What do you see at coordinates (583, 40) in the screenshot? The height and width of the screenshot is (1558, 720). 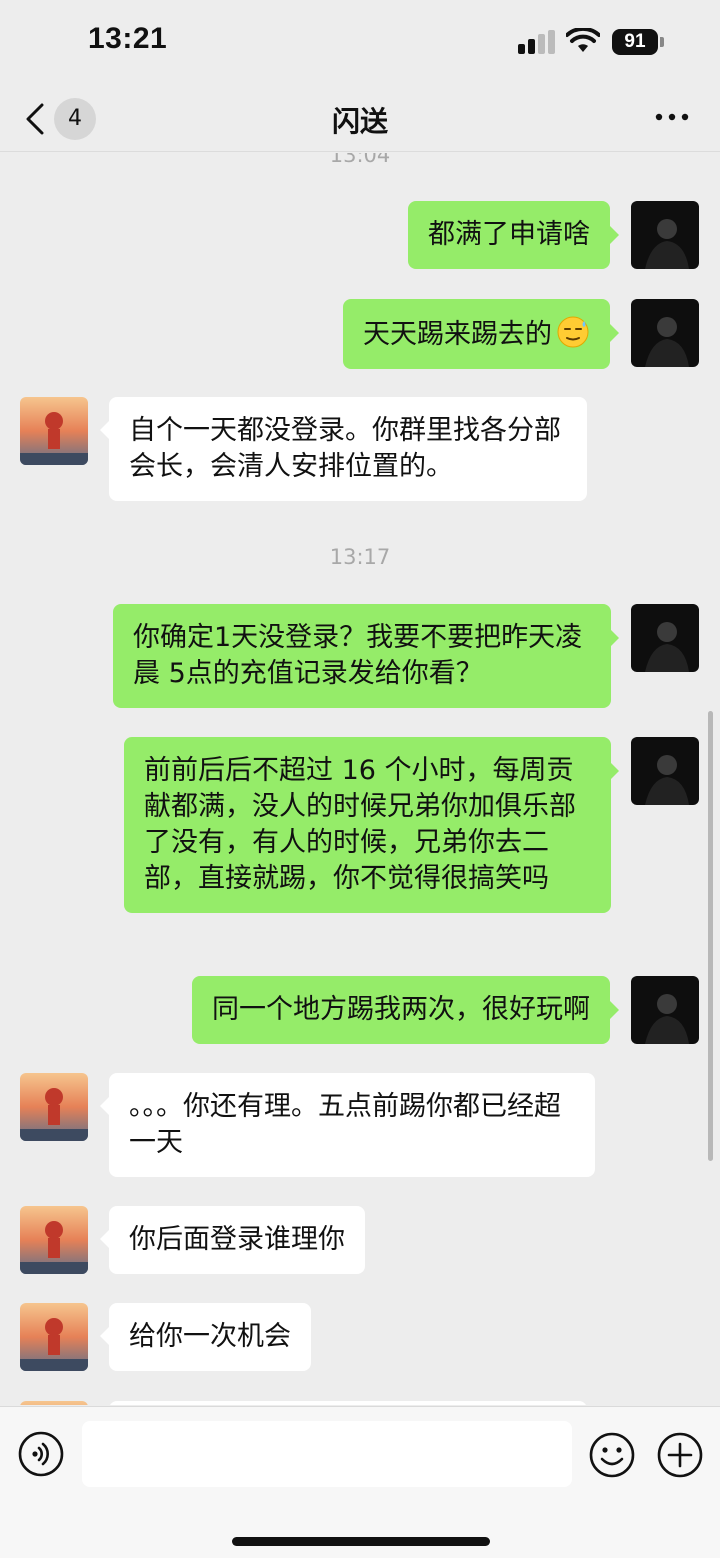 I see `wifi-icon` at bounding box center [583, 40].